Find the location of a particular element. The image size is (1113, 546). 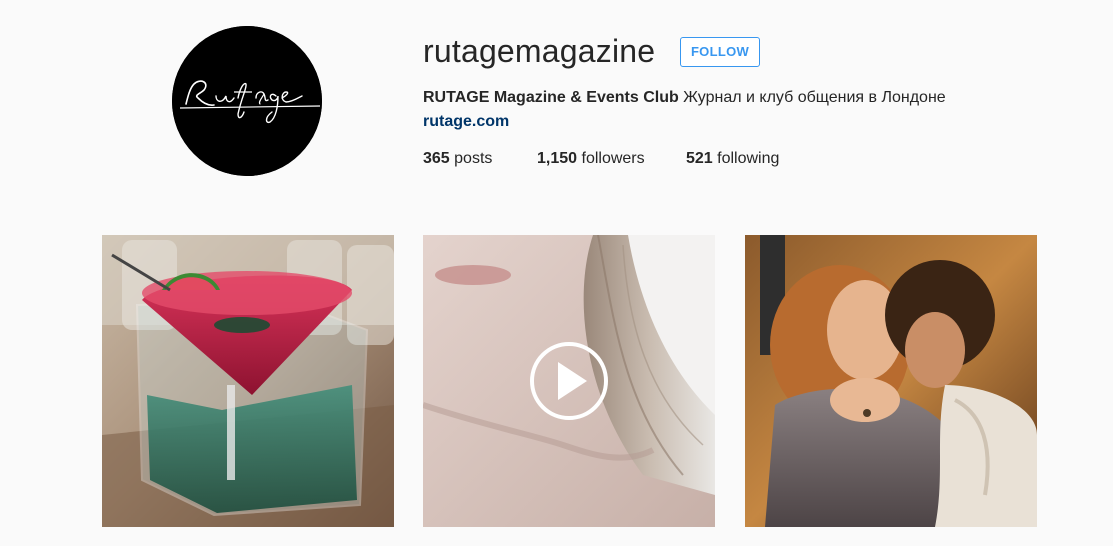

post-thumbnail-video is located at coordinates (569, 381).